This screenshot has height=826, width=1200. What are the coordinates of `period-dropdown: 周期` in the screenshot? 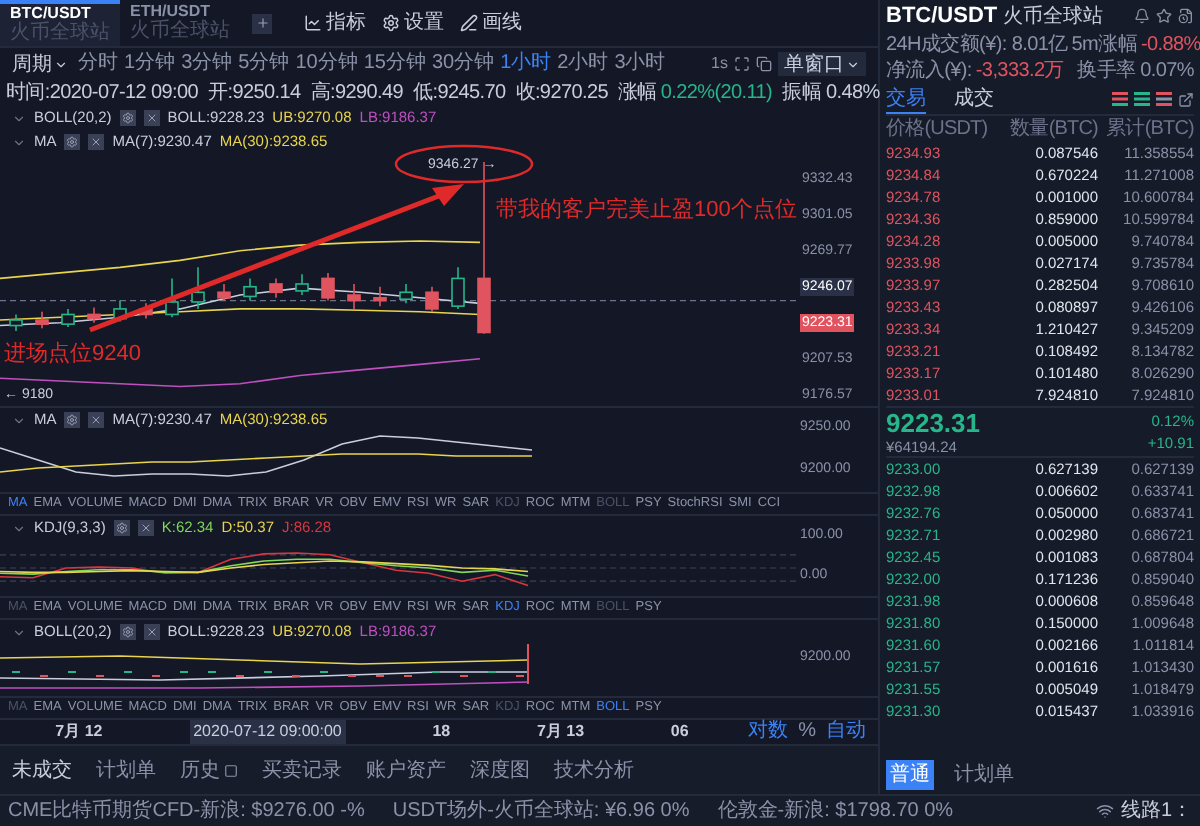 It's located at (40, 64).